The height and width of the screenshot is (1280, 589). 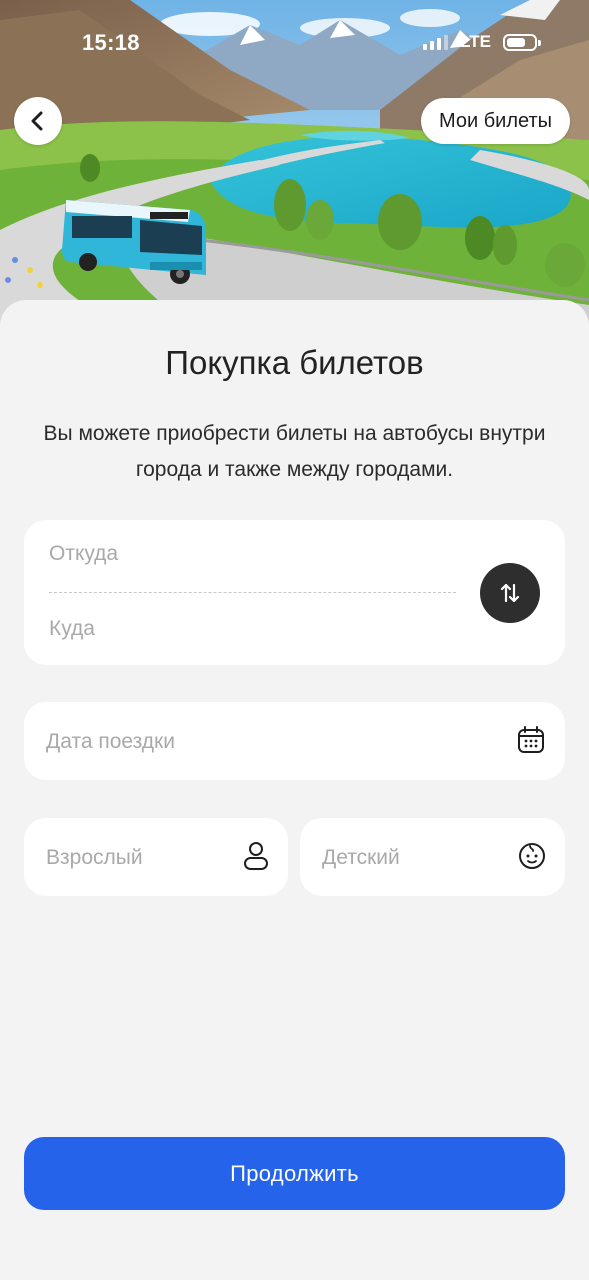 I want to click on battery-icon, so click(x=522, y=42).